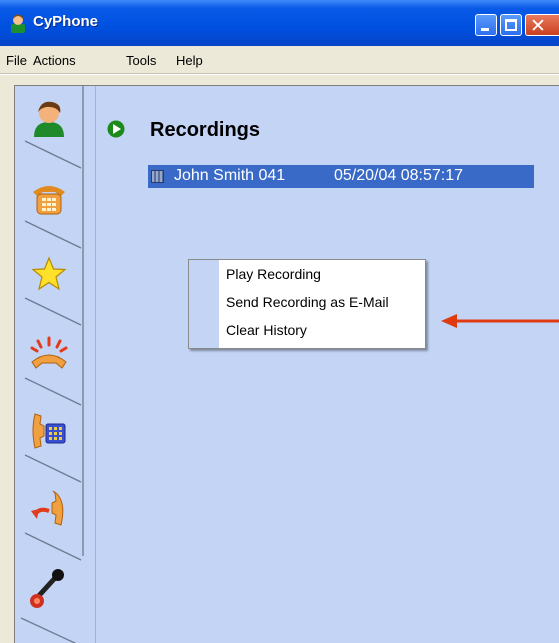 This screenshot has height=643, width=559. Describe the element at coordinates (538, 26) in the screenshot. I see `close-icon: ✕` at that location.